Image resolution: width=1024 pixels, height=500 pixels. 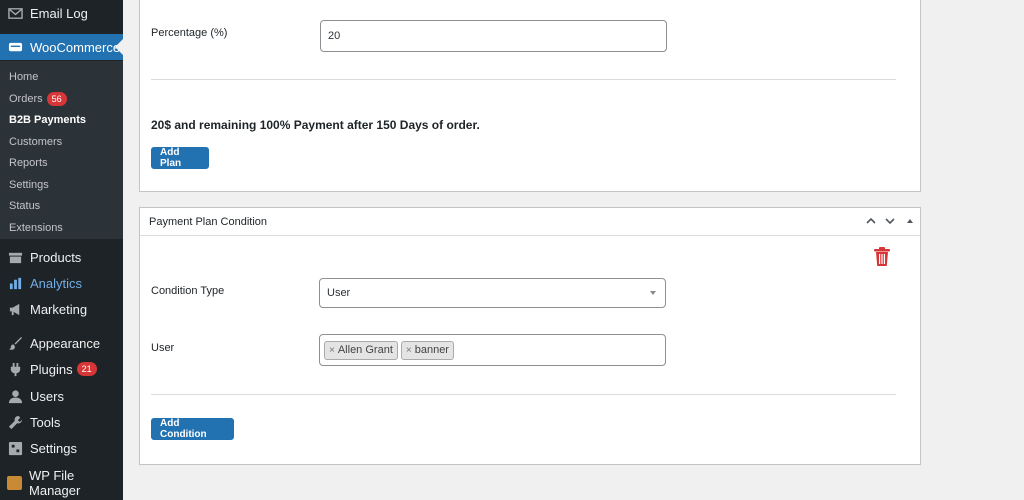 I want to click on active-menu-arrow, so click(x=119, y=47).